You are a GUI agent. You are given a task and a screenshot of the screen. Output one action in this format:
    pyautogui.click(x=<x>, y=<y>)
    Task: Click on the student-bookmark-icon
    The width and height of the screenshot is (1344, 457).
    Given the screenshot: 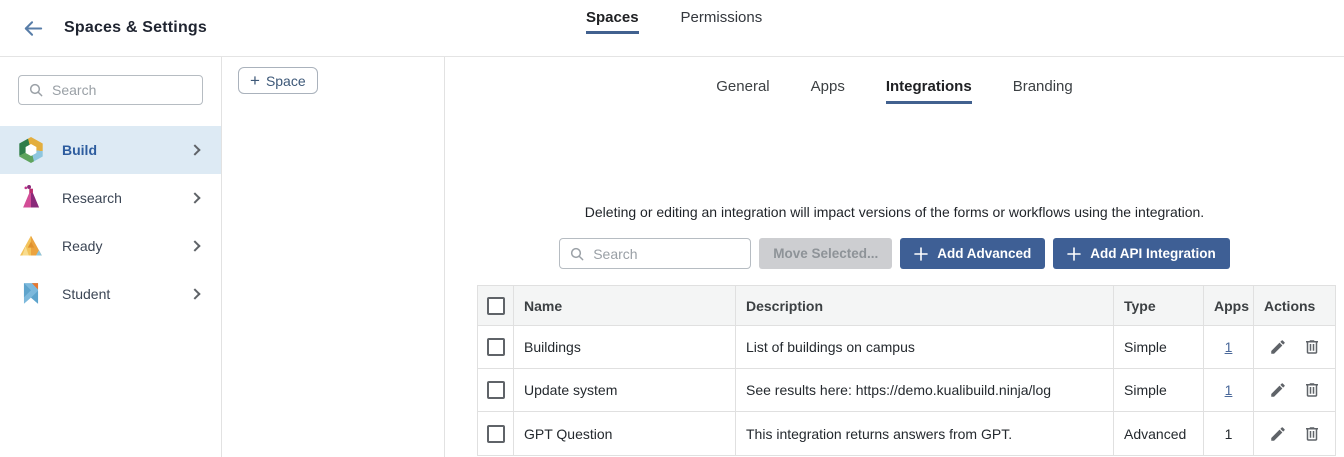 What is the action you would take?
    pyautogui.click(x=31, y=294)
    